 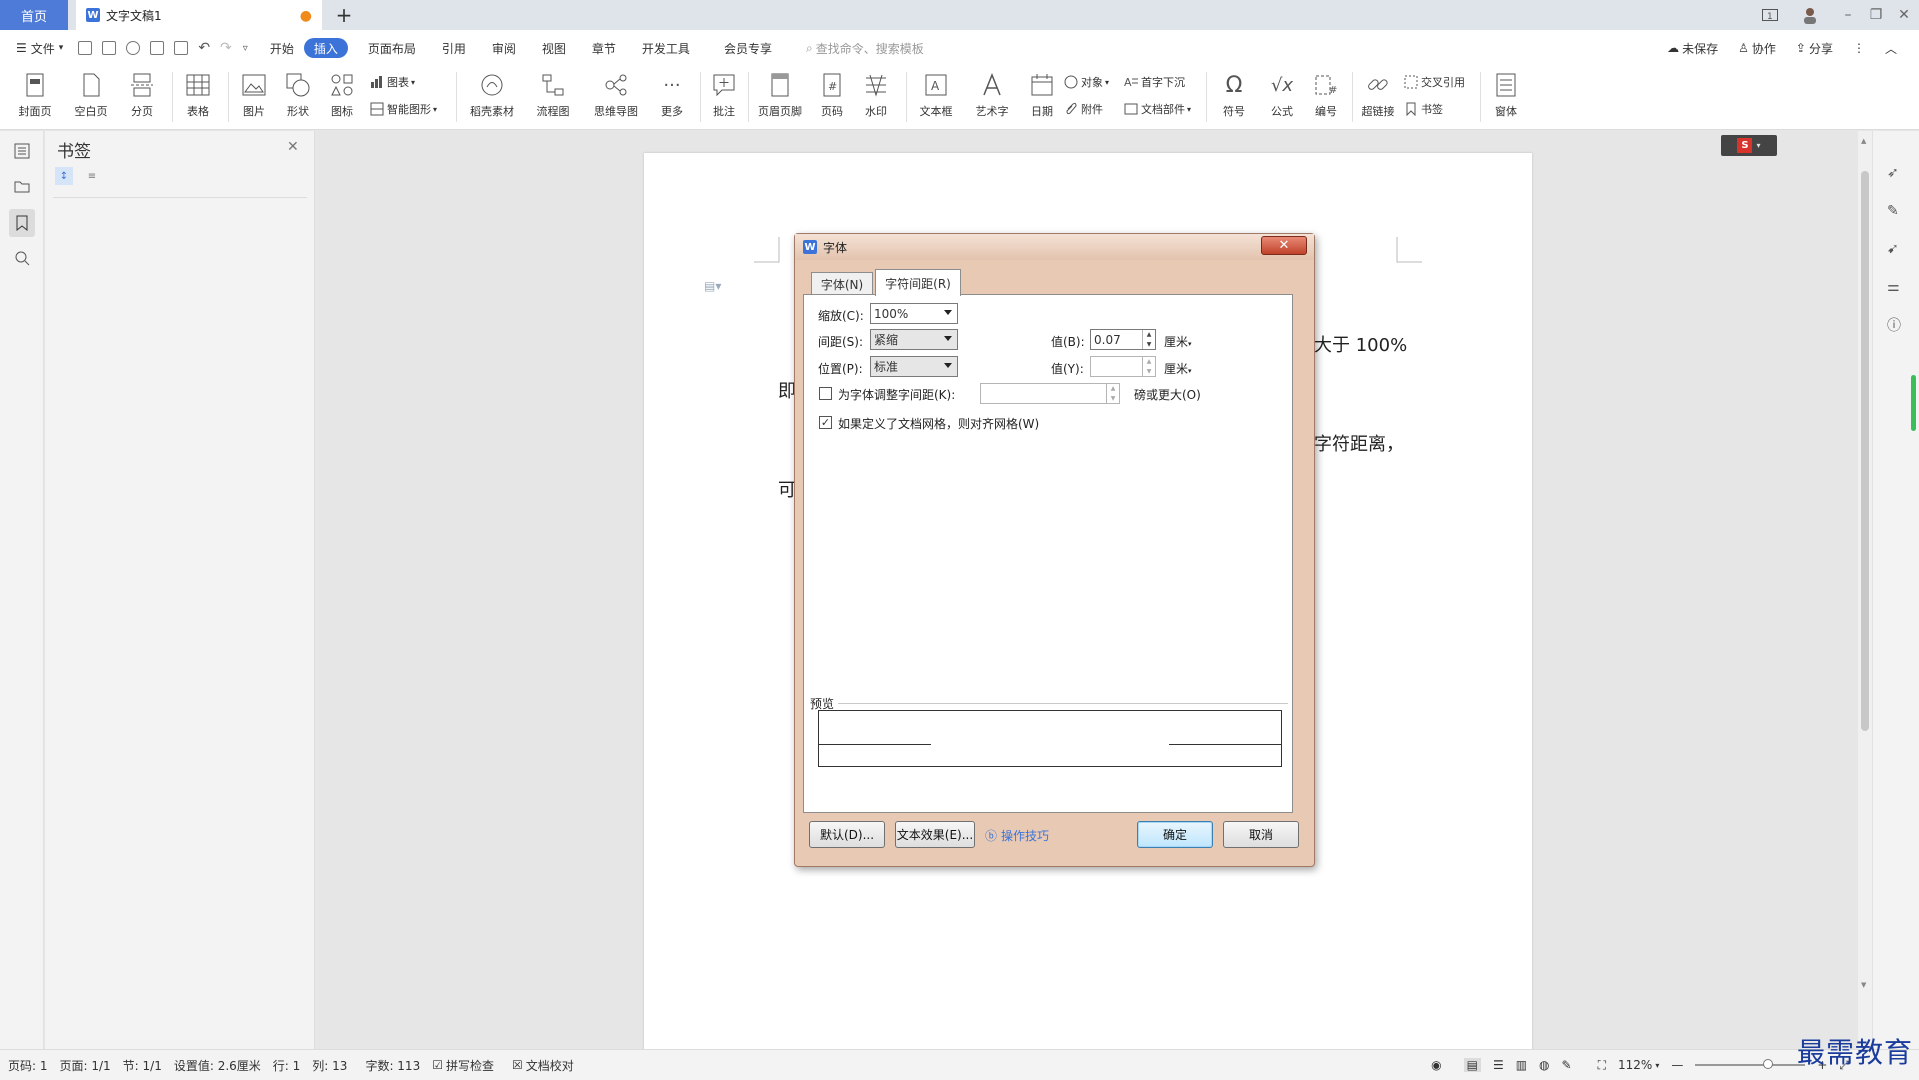 I want to click on scroll-thumb, so click(x=1865, y=451).